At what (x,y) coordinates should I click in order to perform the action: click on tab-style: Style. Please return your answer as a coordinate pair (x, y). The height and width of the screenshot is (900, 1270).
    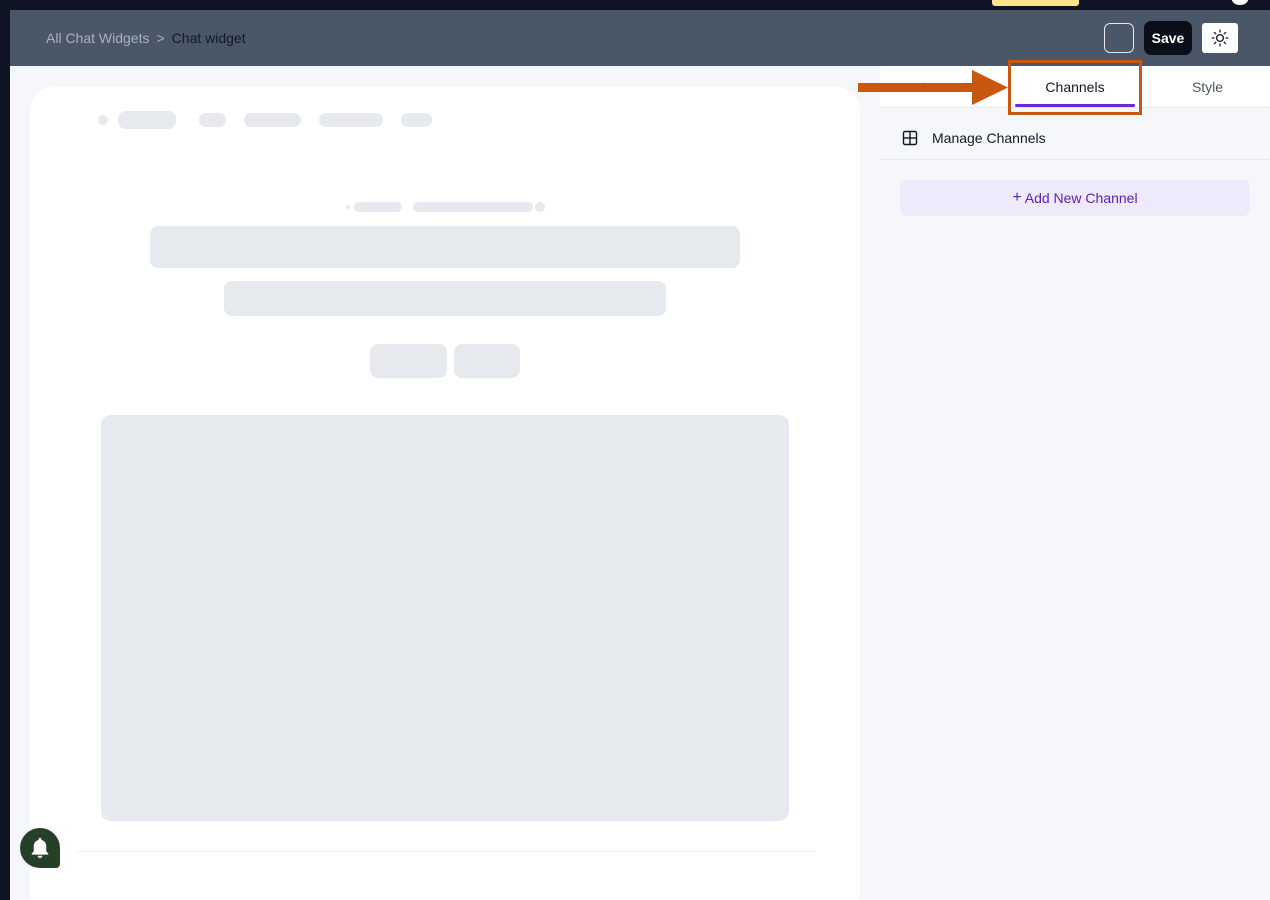
    Looking at the image, I should click on (1207, 86).